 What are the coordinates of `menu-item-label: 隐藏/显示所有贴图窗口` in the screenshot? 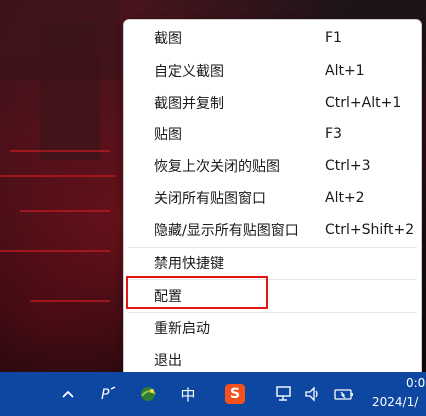 It's located at (226, 231).